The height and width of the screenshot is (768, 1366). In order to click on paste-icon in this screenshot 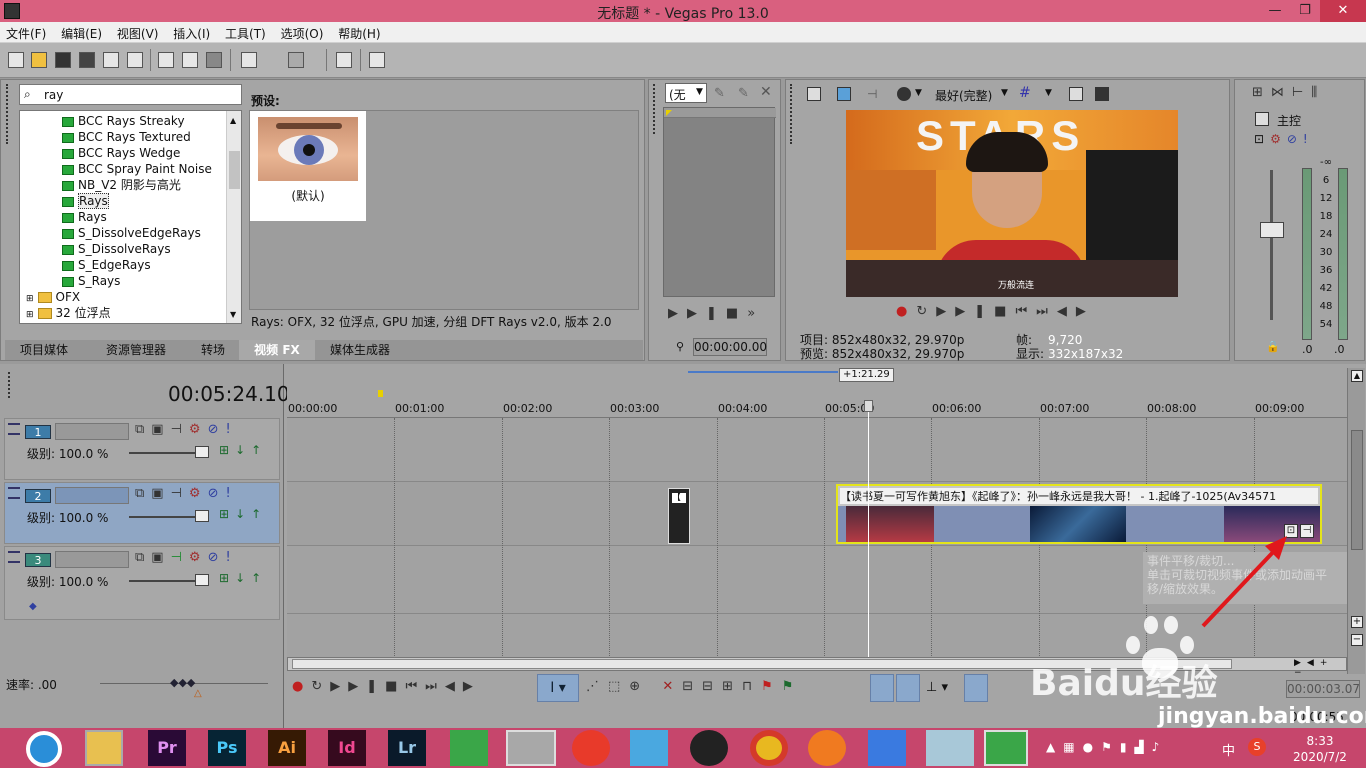, I will do `click(214, 60)`.